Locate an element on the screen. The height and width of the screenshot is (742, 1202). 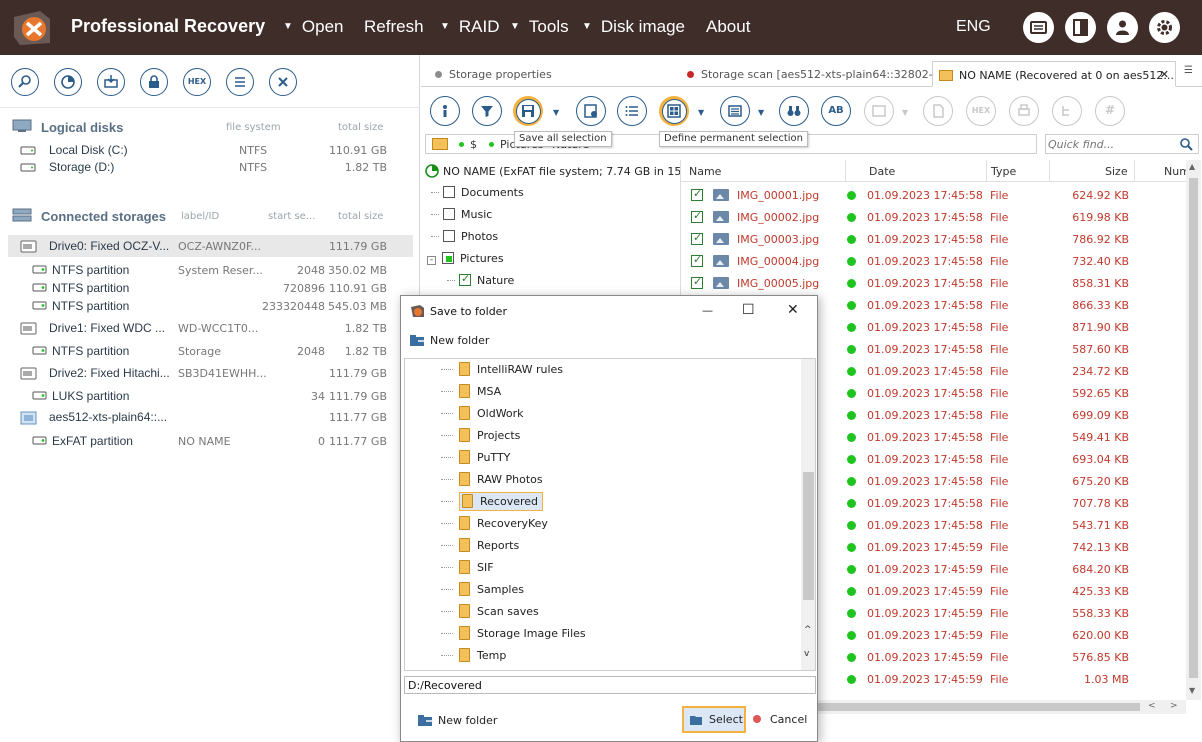
panel-toggle-icon is located at coordinates (1080, 27).